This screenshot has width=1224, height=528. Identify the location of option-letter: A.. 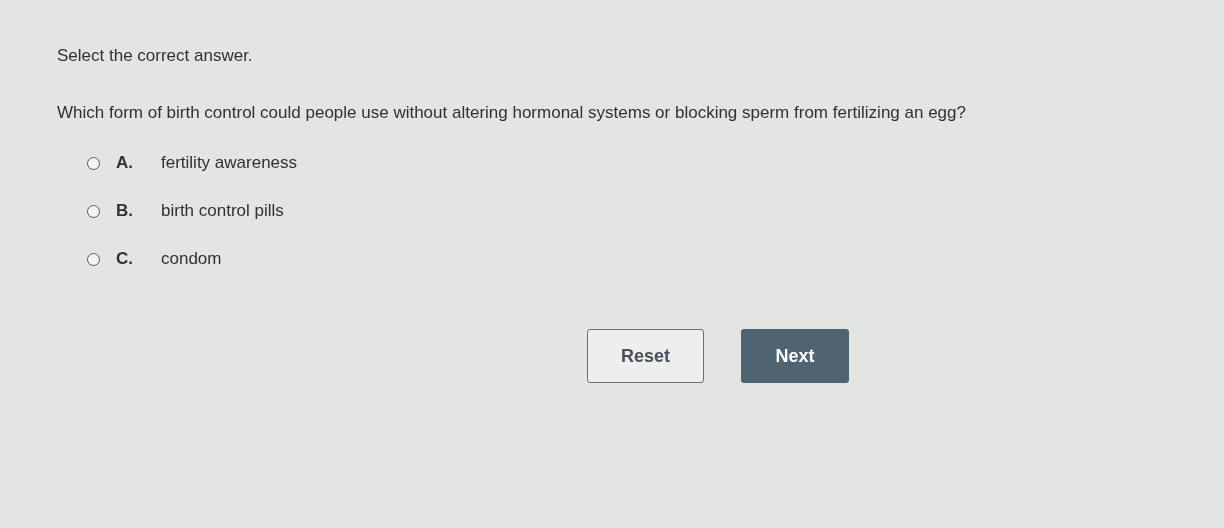
(125, 163).